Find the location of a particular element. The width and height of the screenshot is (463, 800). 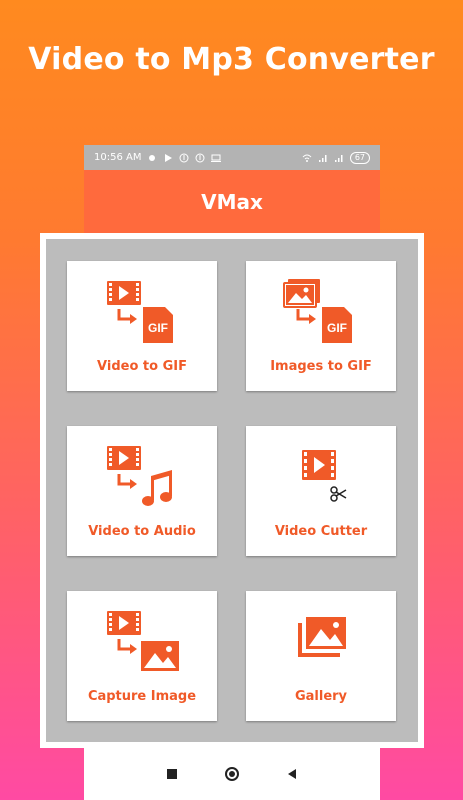

menu-card-gallery: Gallery is located at coordinates (321, 656).